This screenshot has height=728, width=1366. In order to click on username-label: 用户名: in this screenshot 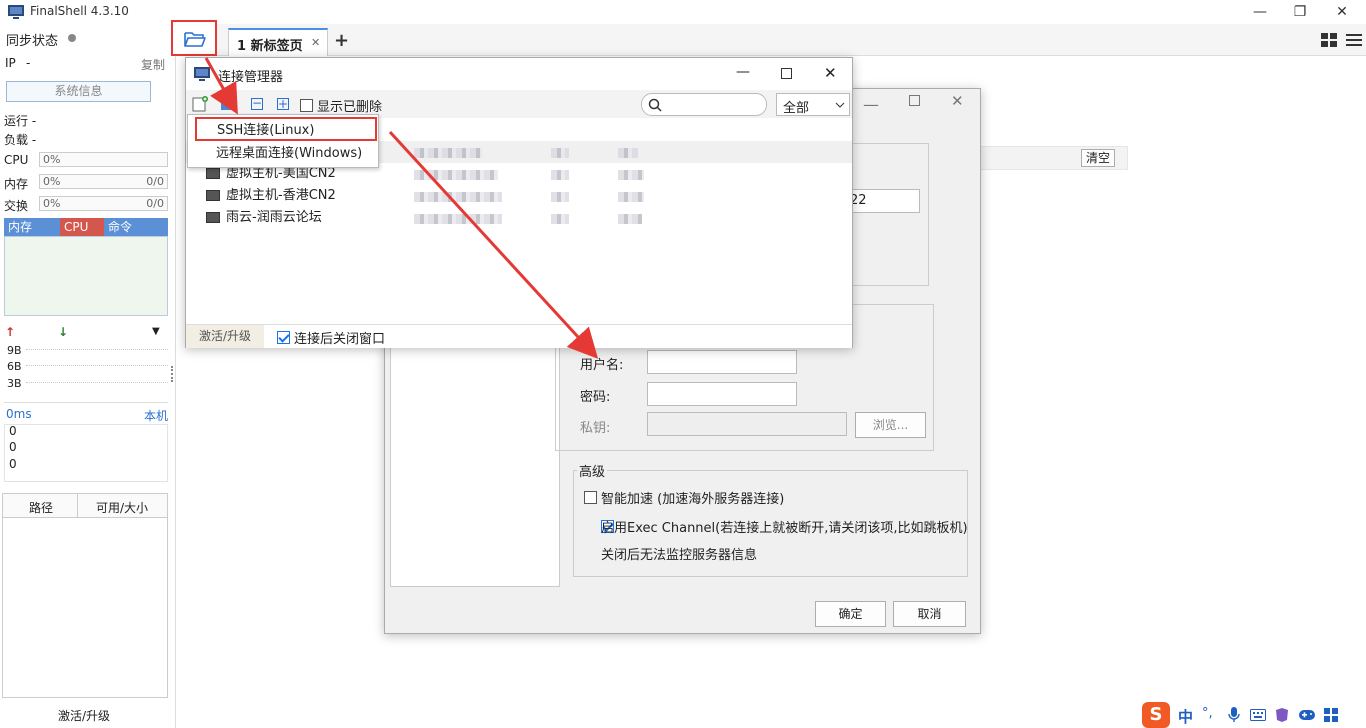, I will do `click(602, 365)`.